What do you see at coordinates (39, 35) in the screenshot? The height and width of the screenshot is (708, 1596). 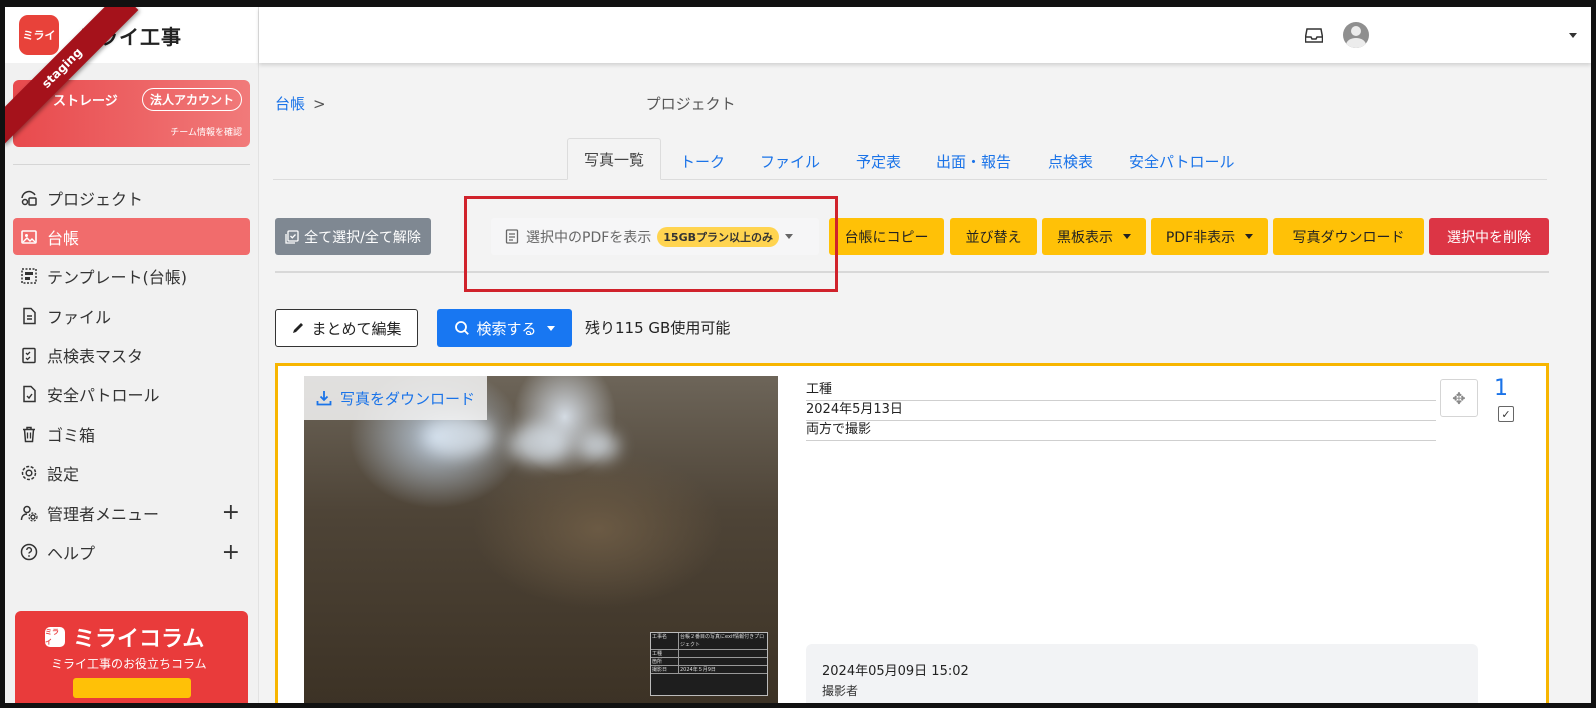 I see `brand-logo: ミライ` at bounding box center [39, 35].